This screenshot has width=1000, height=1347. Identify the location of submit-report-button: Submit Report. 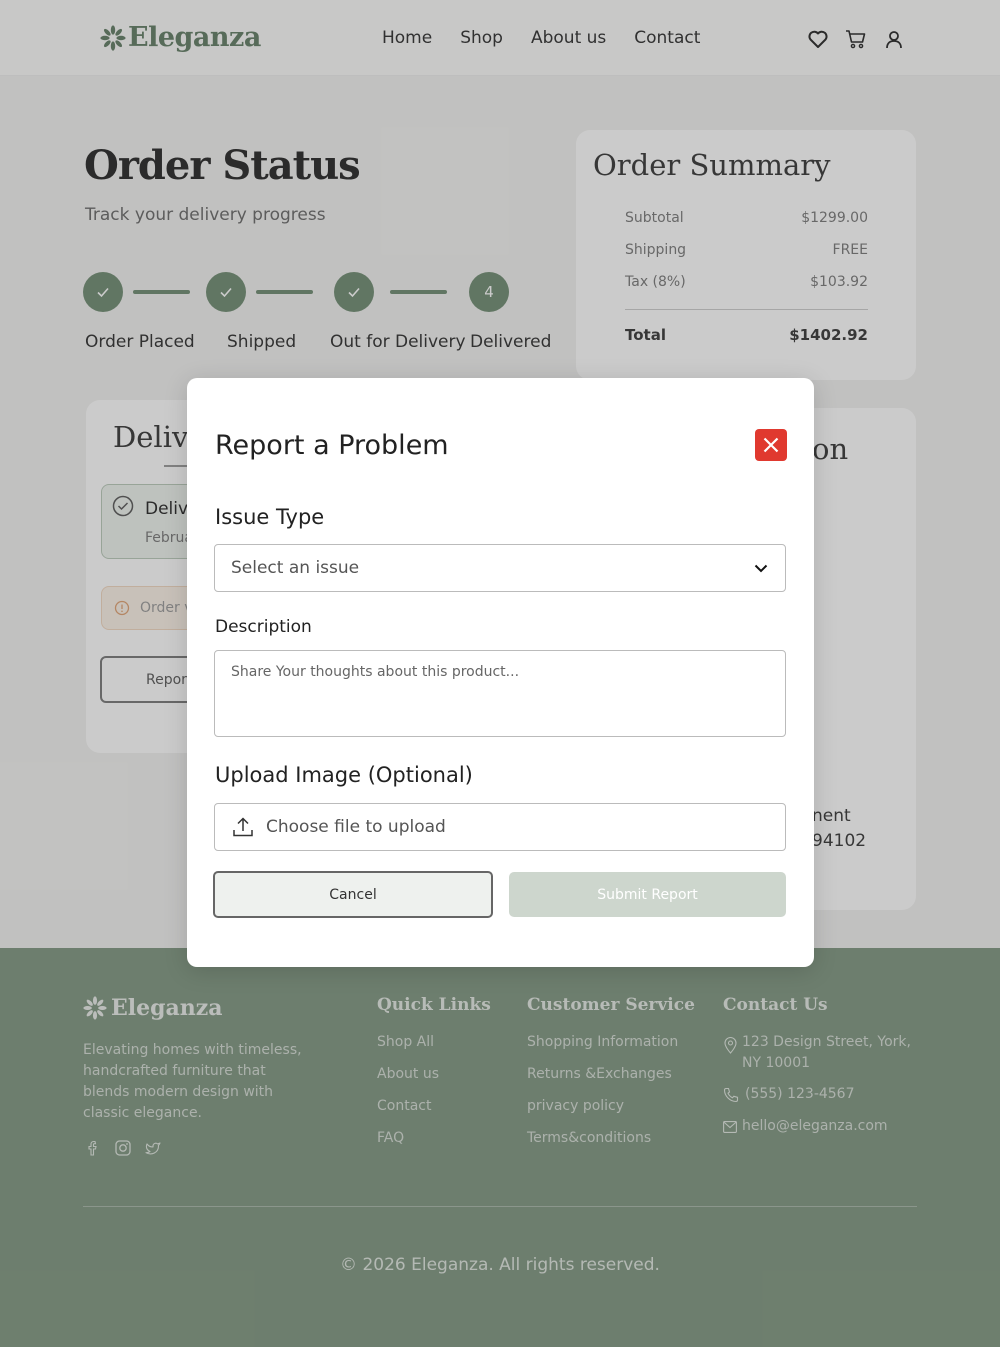
(647, 894).